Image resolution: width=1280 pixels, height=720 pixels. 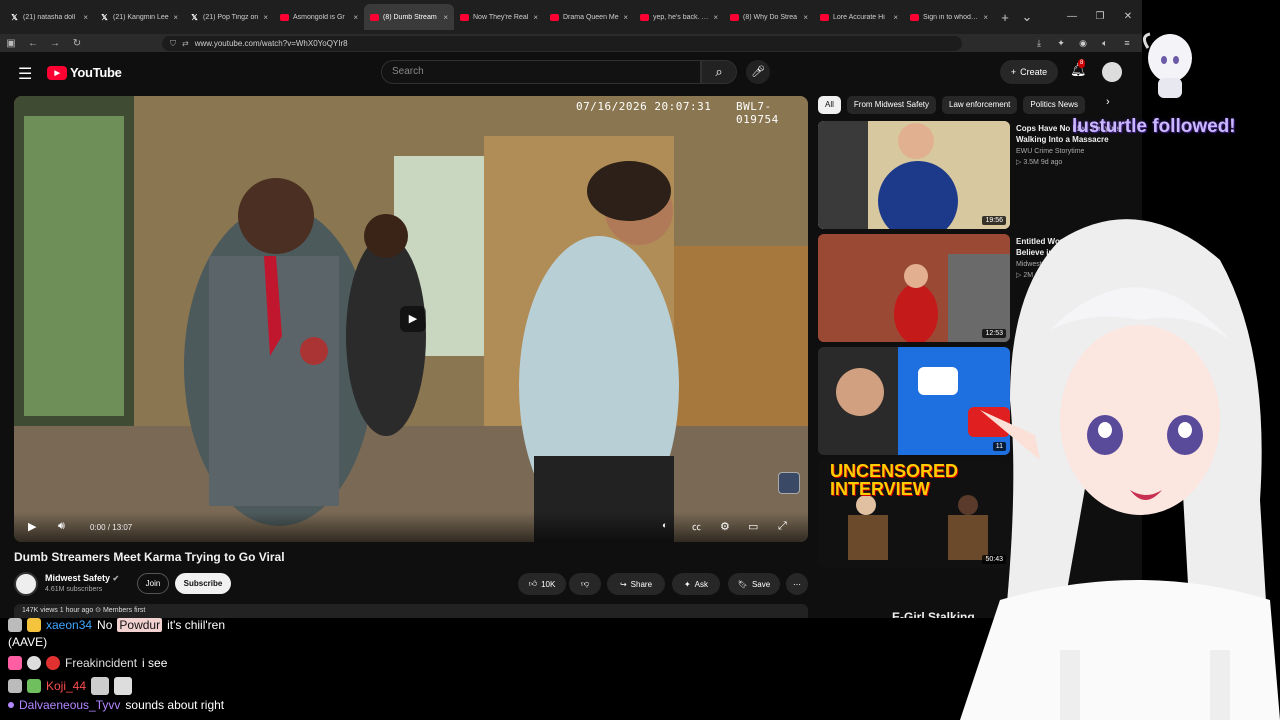 I want to click on more-actions-button: ⋯, so click(x=797, y=584).